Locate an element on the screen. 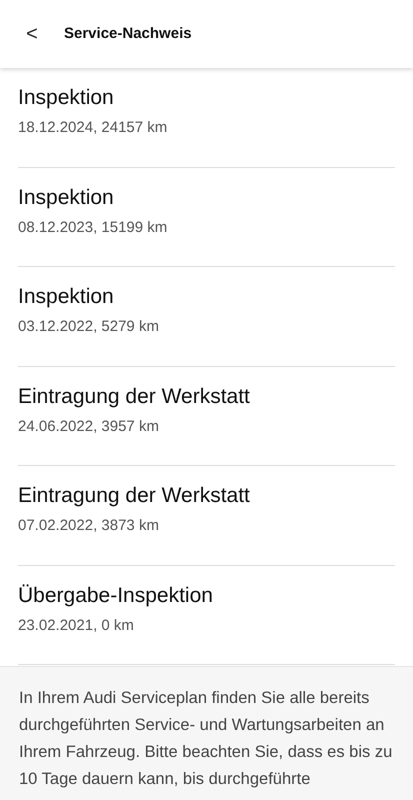 Image resolution: width=413 pixels, height=800 pixels. service-entry: Inspektion 08.12.2023, 15199 km is located at coordinates (206, 217).